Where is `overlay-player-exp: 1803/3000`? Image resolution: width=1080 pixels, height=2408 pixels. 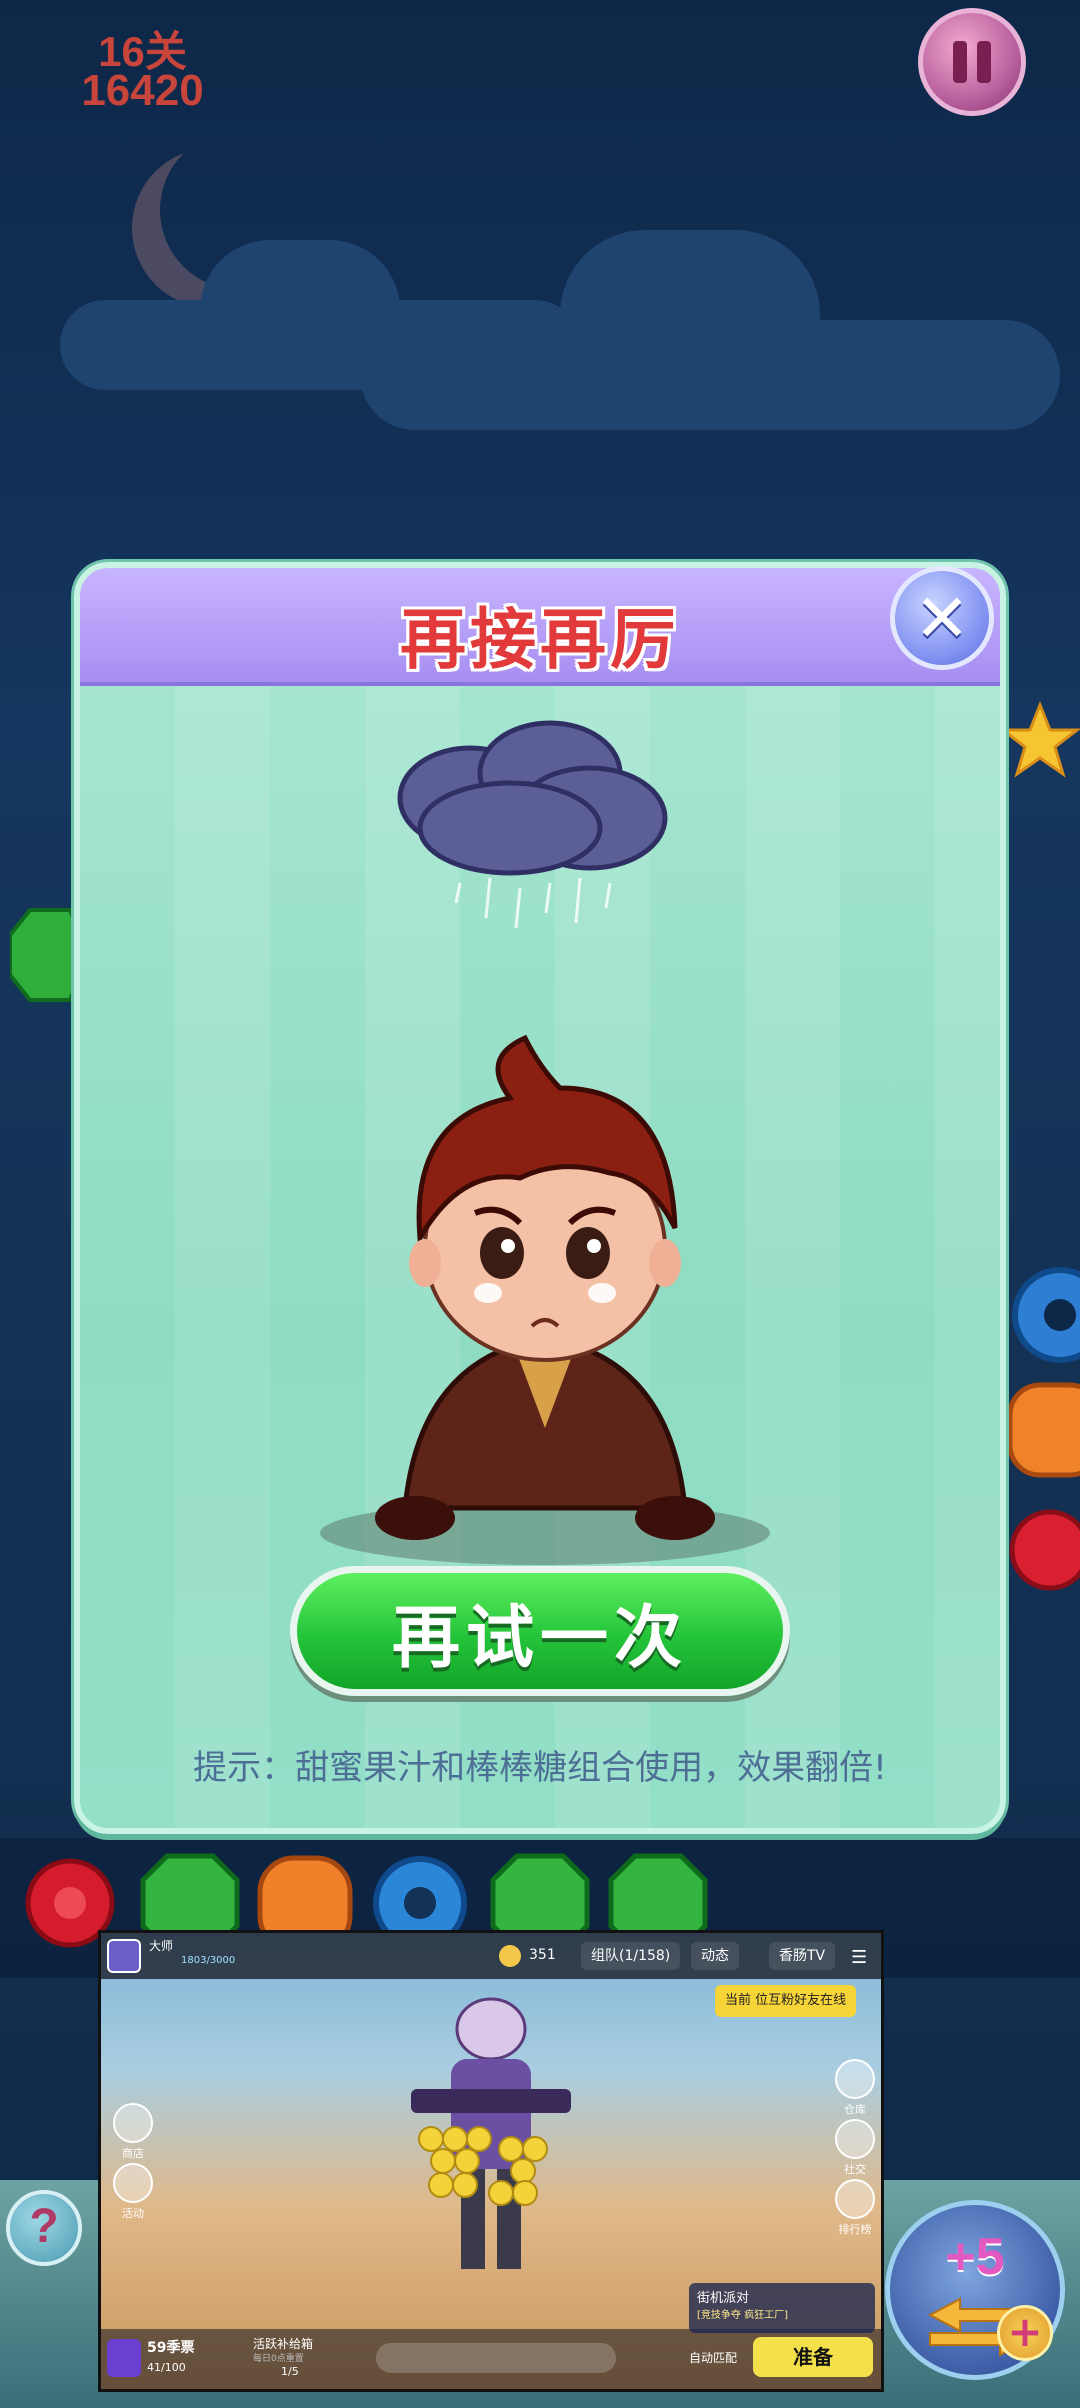 overlay-player-exp: 1803/3000 is located at coordinates (208, 1960).